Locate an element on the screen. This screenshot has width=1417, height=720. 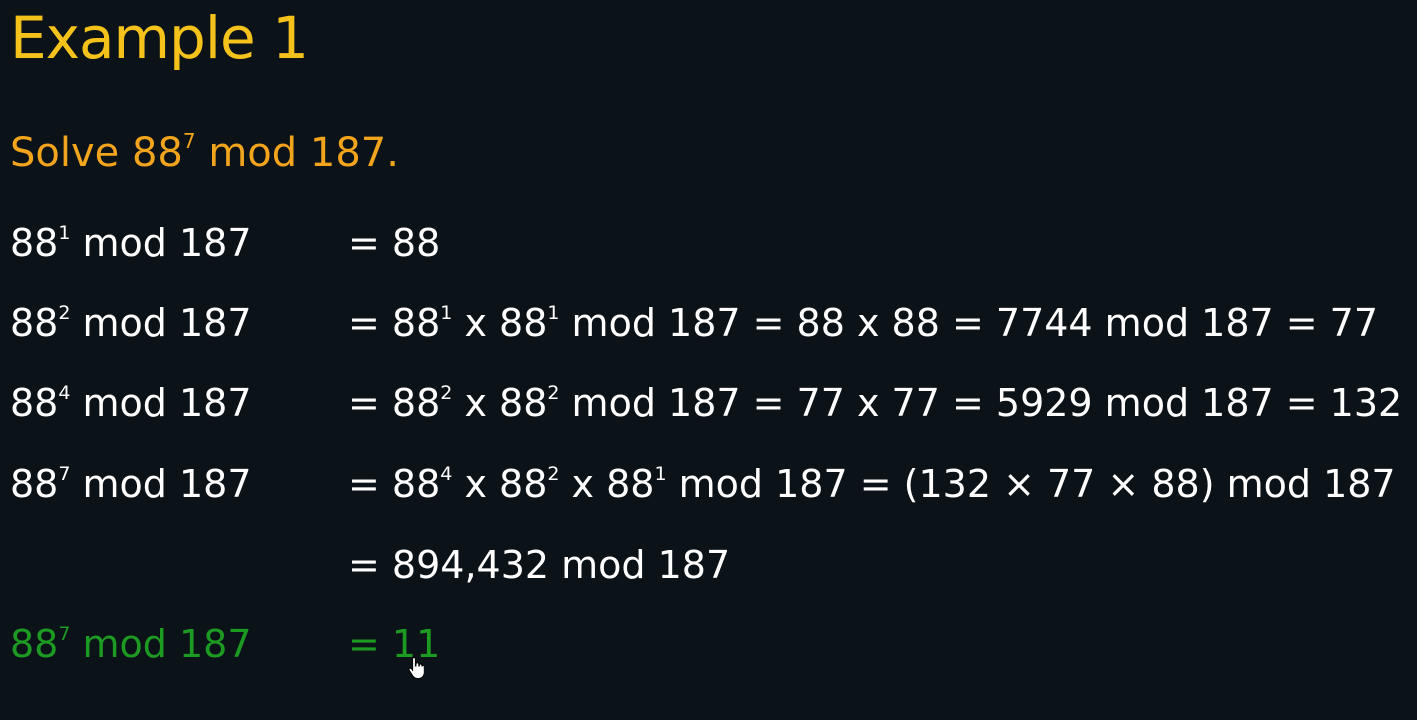
rhs-text: = 11 is located at coordinates (394, 644).